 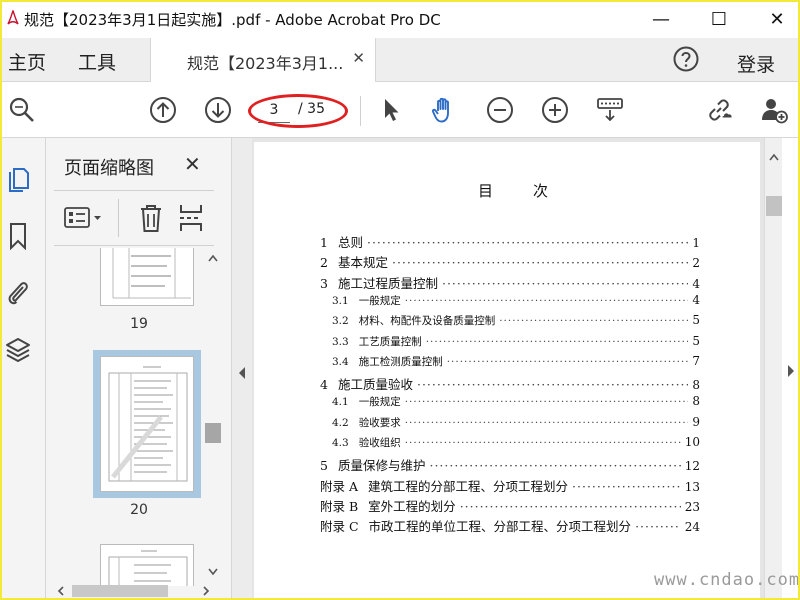 I want to click on left-navigation-rail, so click(x=23, y=369).